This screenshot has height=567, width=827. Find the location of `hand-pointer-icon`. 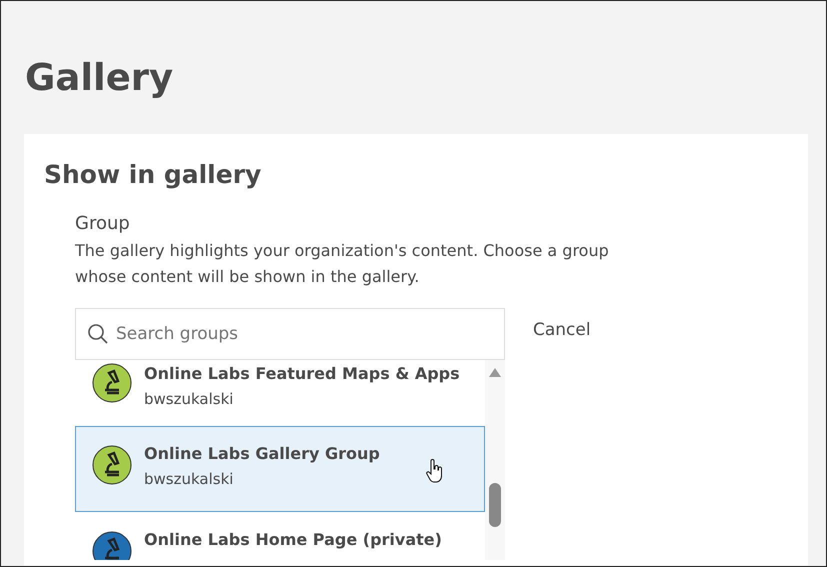

hand-pointer-icon is located at coordinates (435, 471).